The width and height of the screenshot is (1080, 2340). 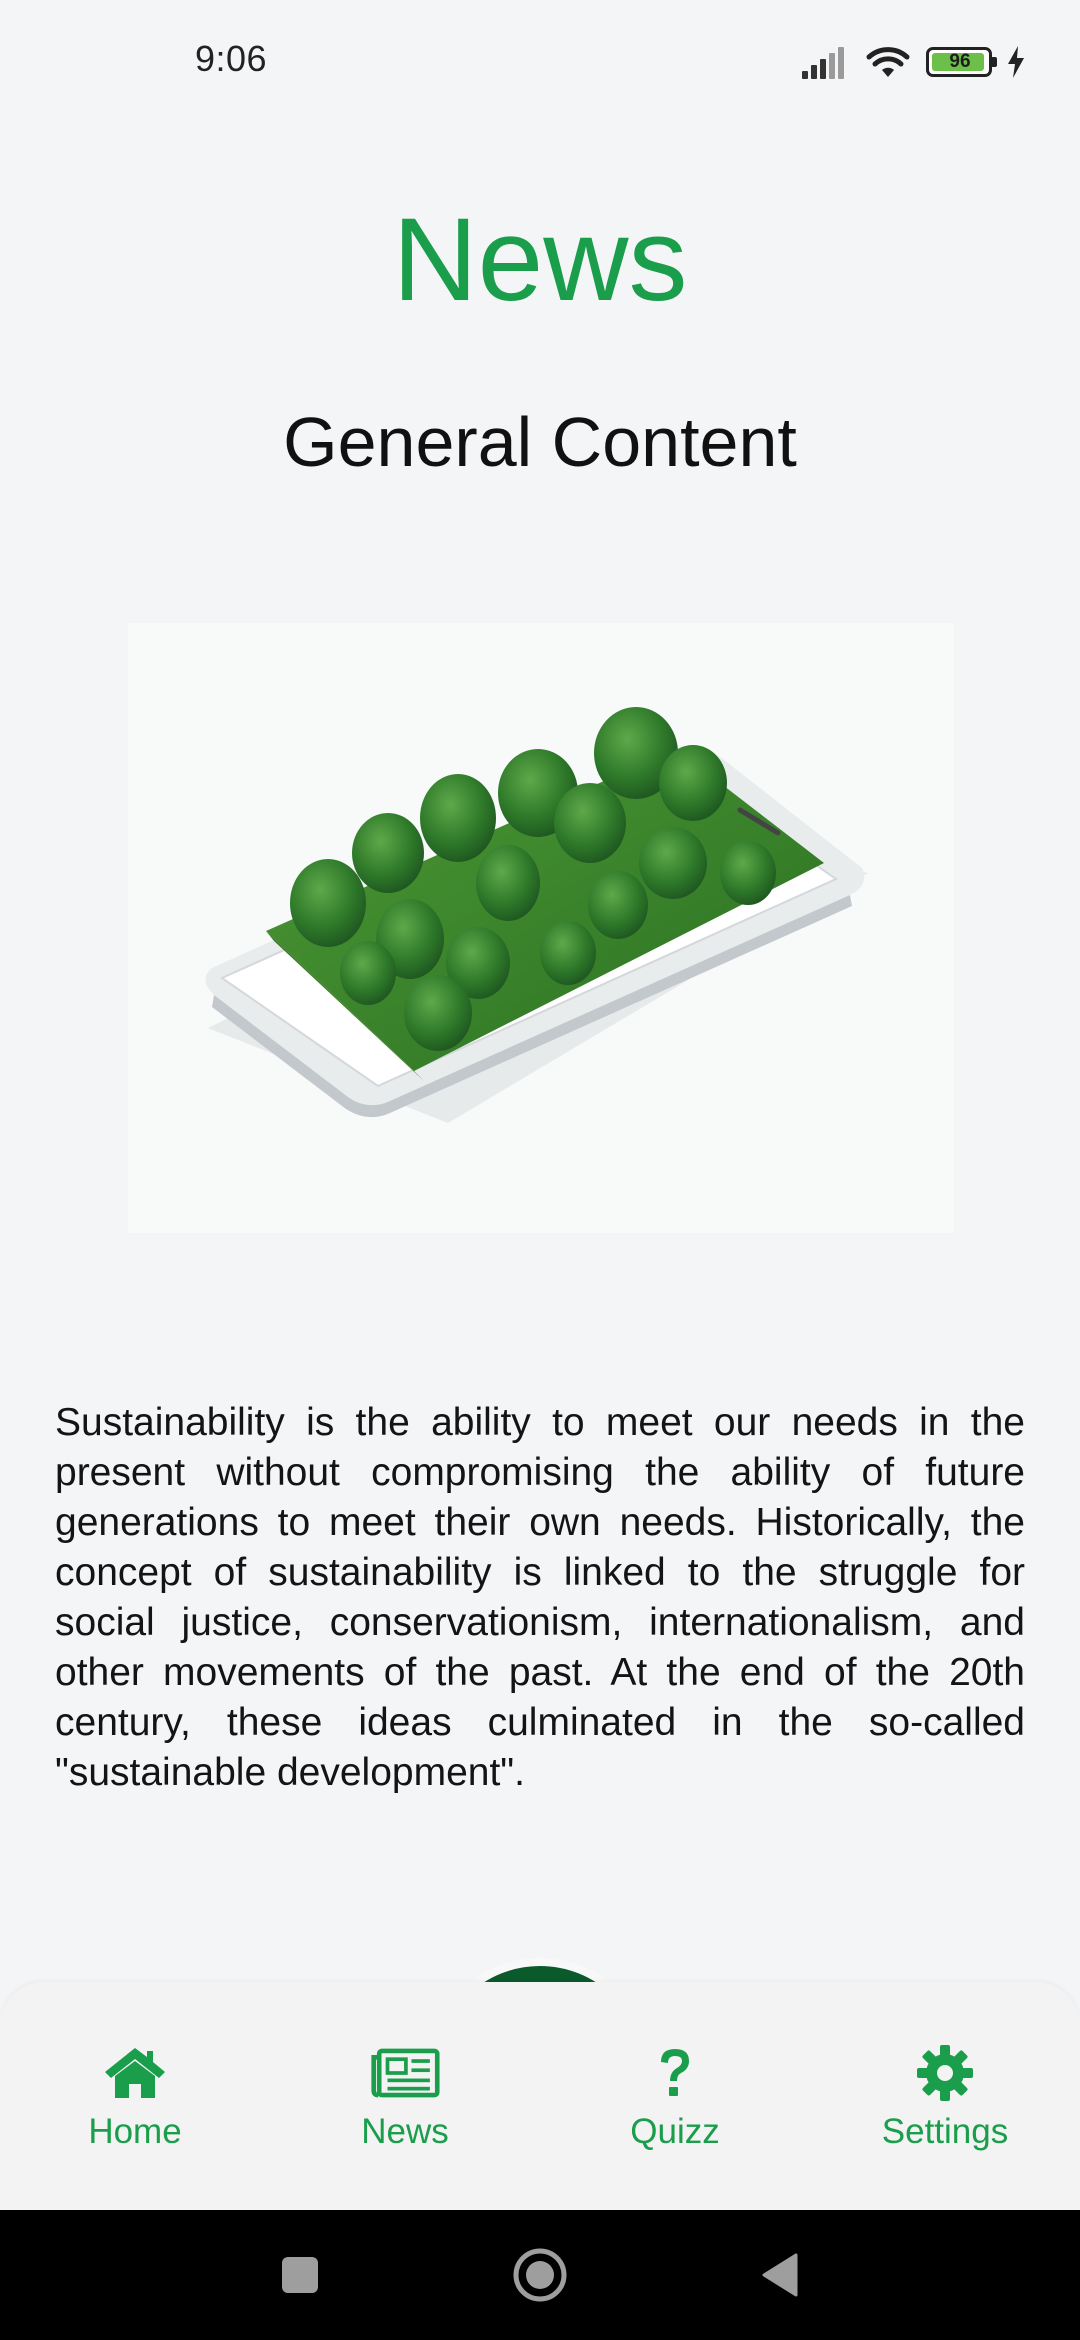 What do you see at coordinates (135, 2073) in the screenshot?
I see `home-icon` at bounding box center [135, 2073].